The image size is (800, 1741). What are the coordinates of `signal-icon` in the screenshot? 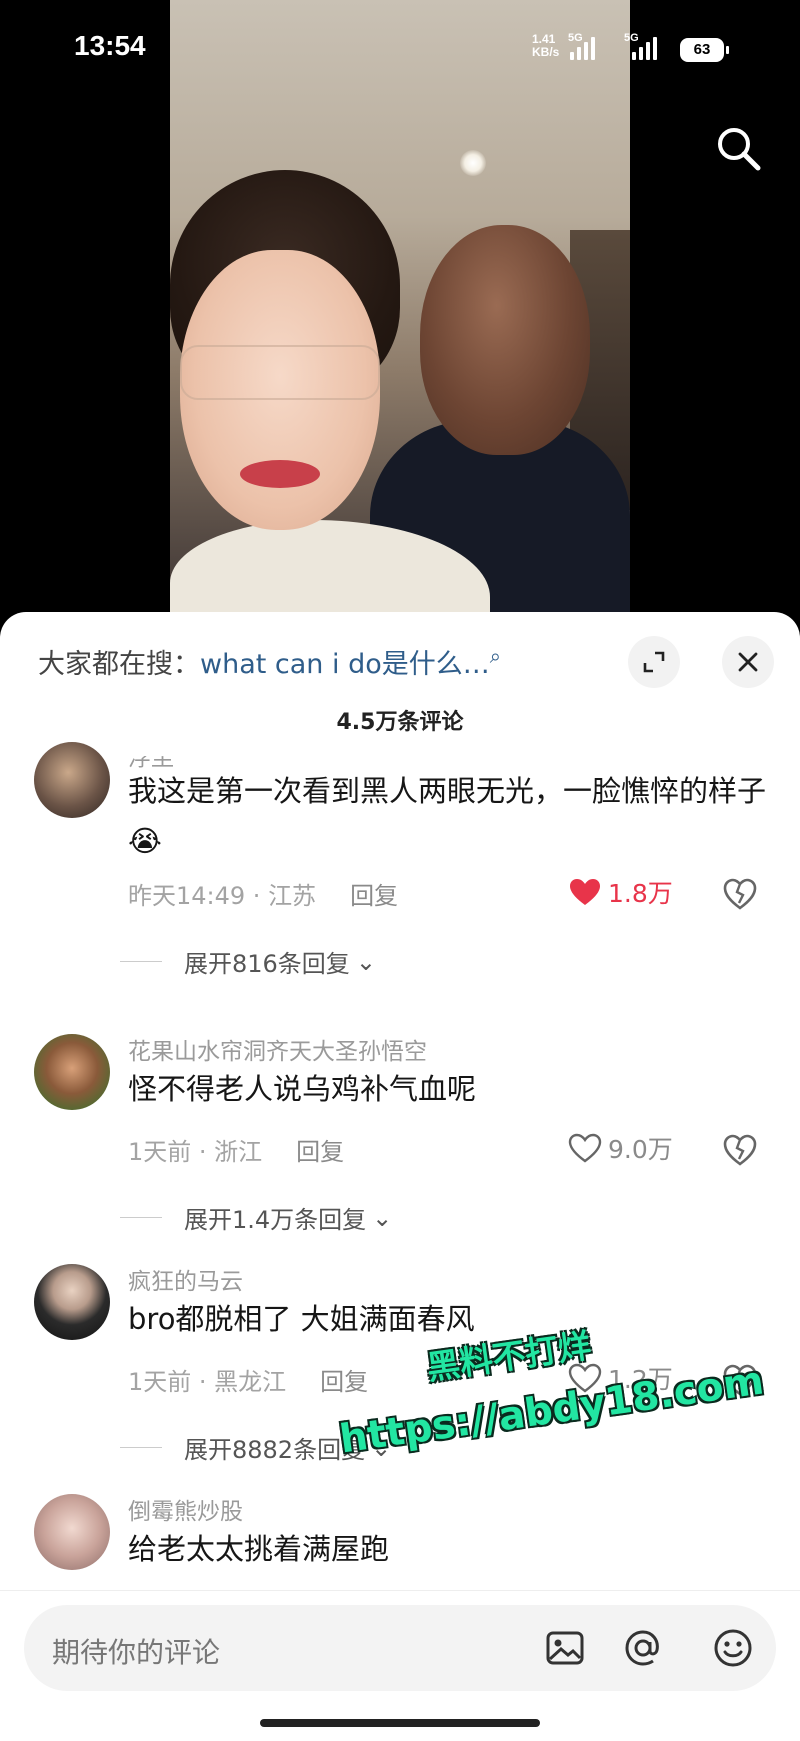 It's located at (582, 48).